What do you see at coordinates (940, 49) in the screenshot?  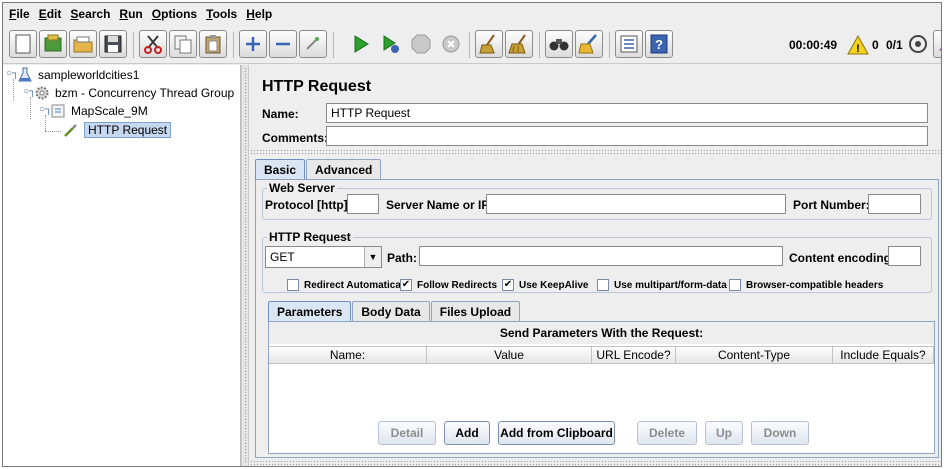 I see `log-viewer-icon` at bounding box center [940, 49].